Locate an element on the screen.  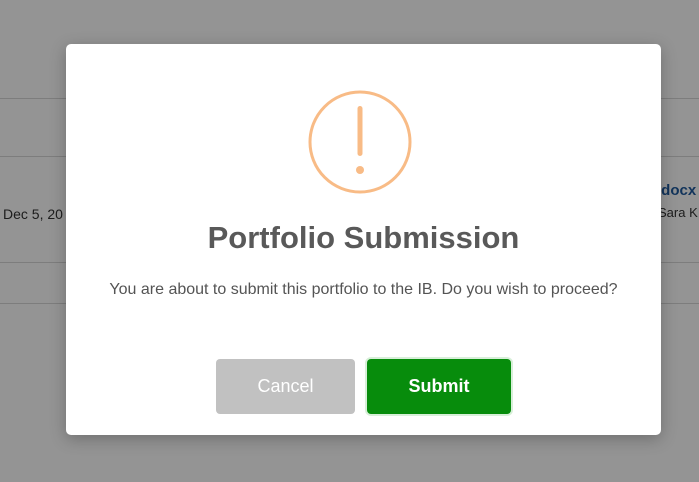
cancel-button: Cancel is located at coordinates (285, 386).